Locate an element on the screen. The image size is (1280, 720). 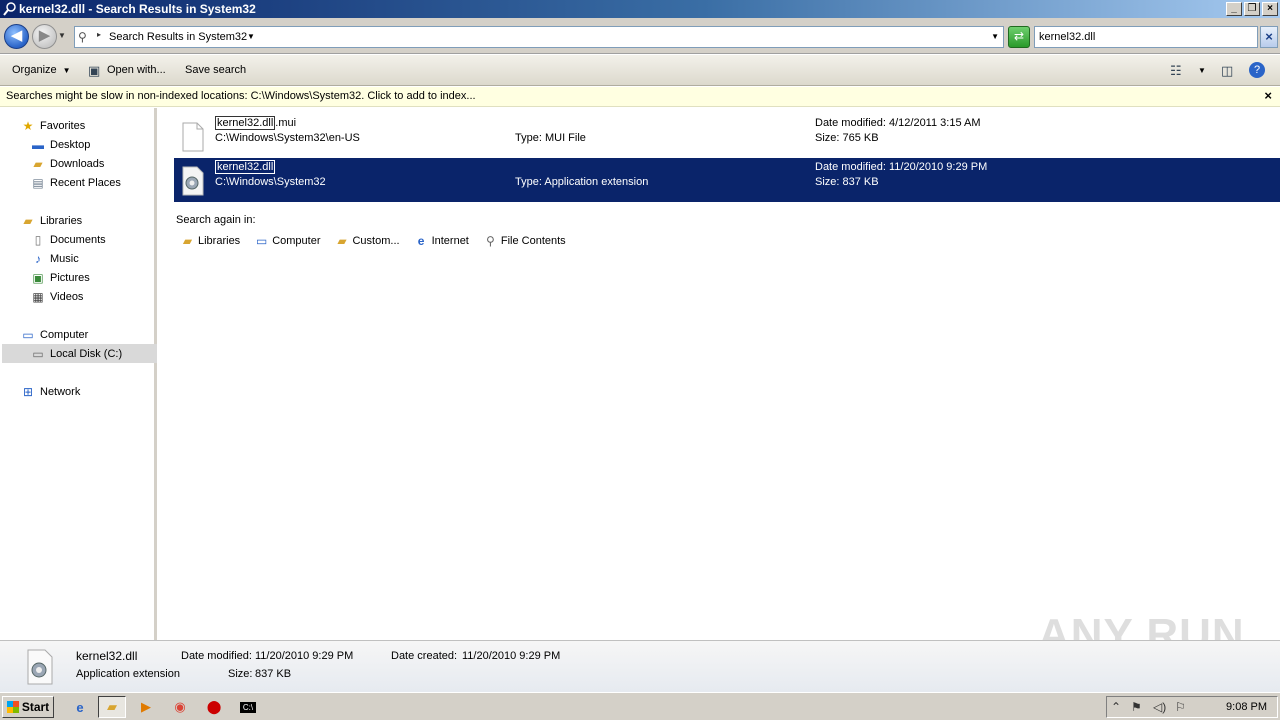
opera-icon: ⬤ is located at coordinates (214, 707).